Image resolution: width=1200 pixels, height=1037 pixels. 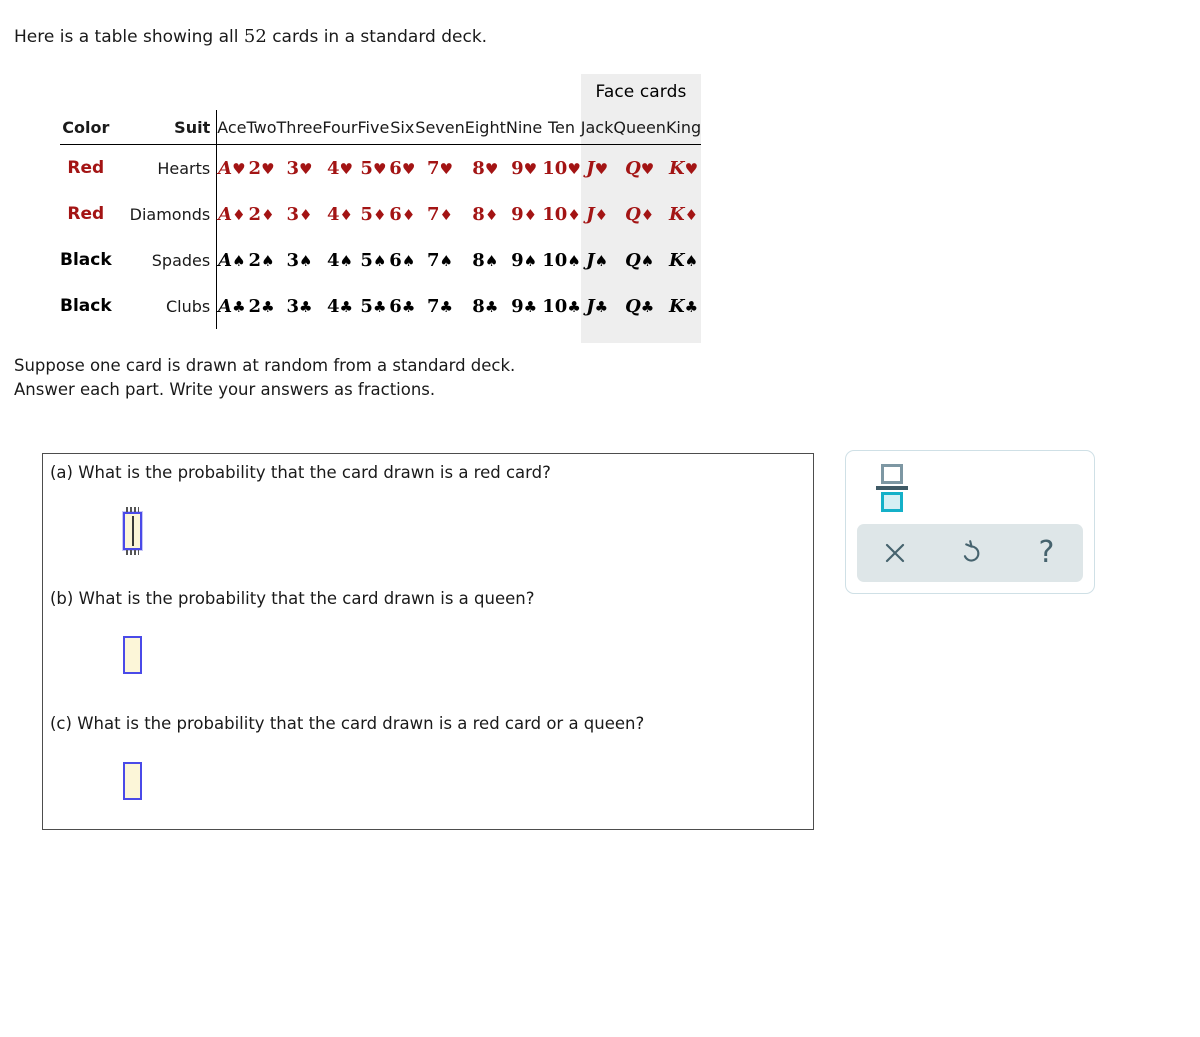 I want to click on card-5-diamonds: 5♦, so click(x=373, y=214).